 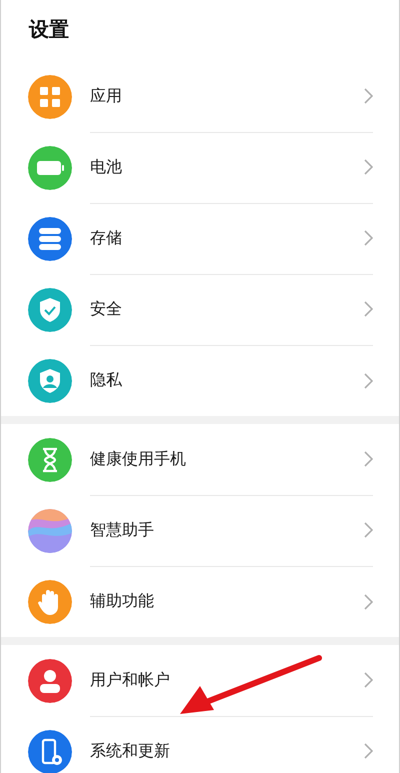 What do you see at coordinates (200, 238) in the screenshot?
I see `settings-item: 存储` at bounding box center [200, 238].